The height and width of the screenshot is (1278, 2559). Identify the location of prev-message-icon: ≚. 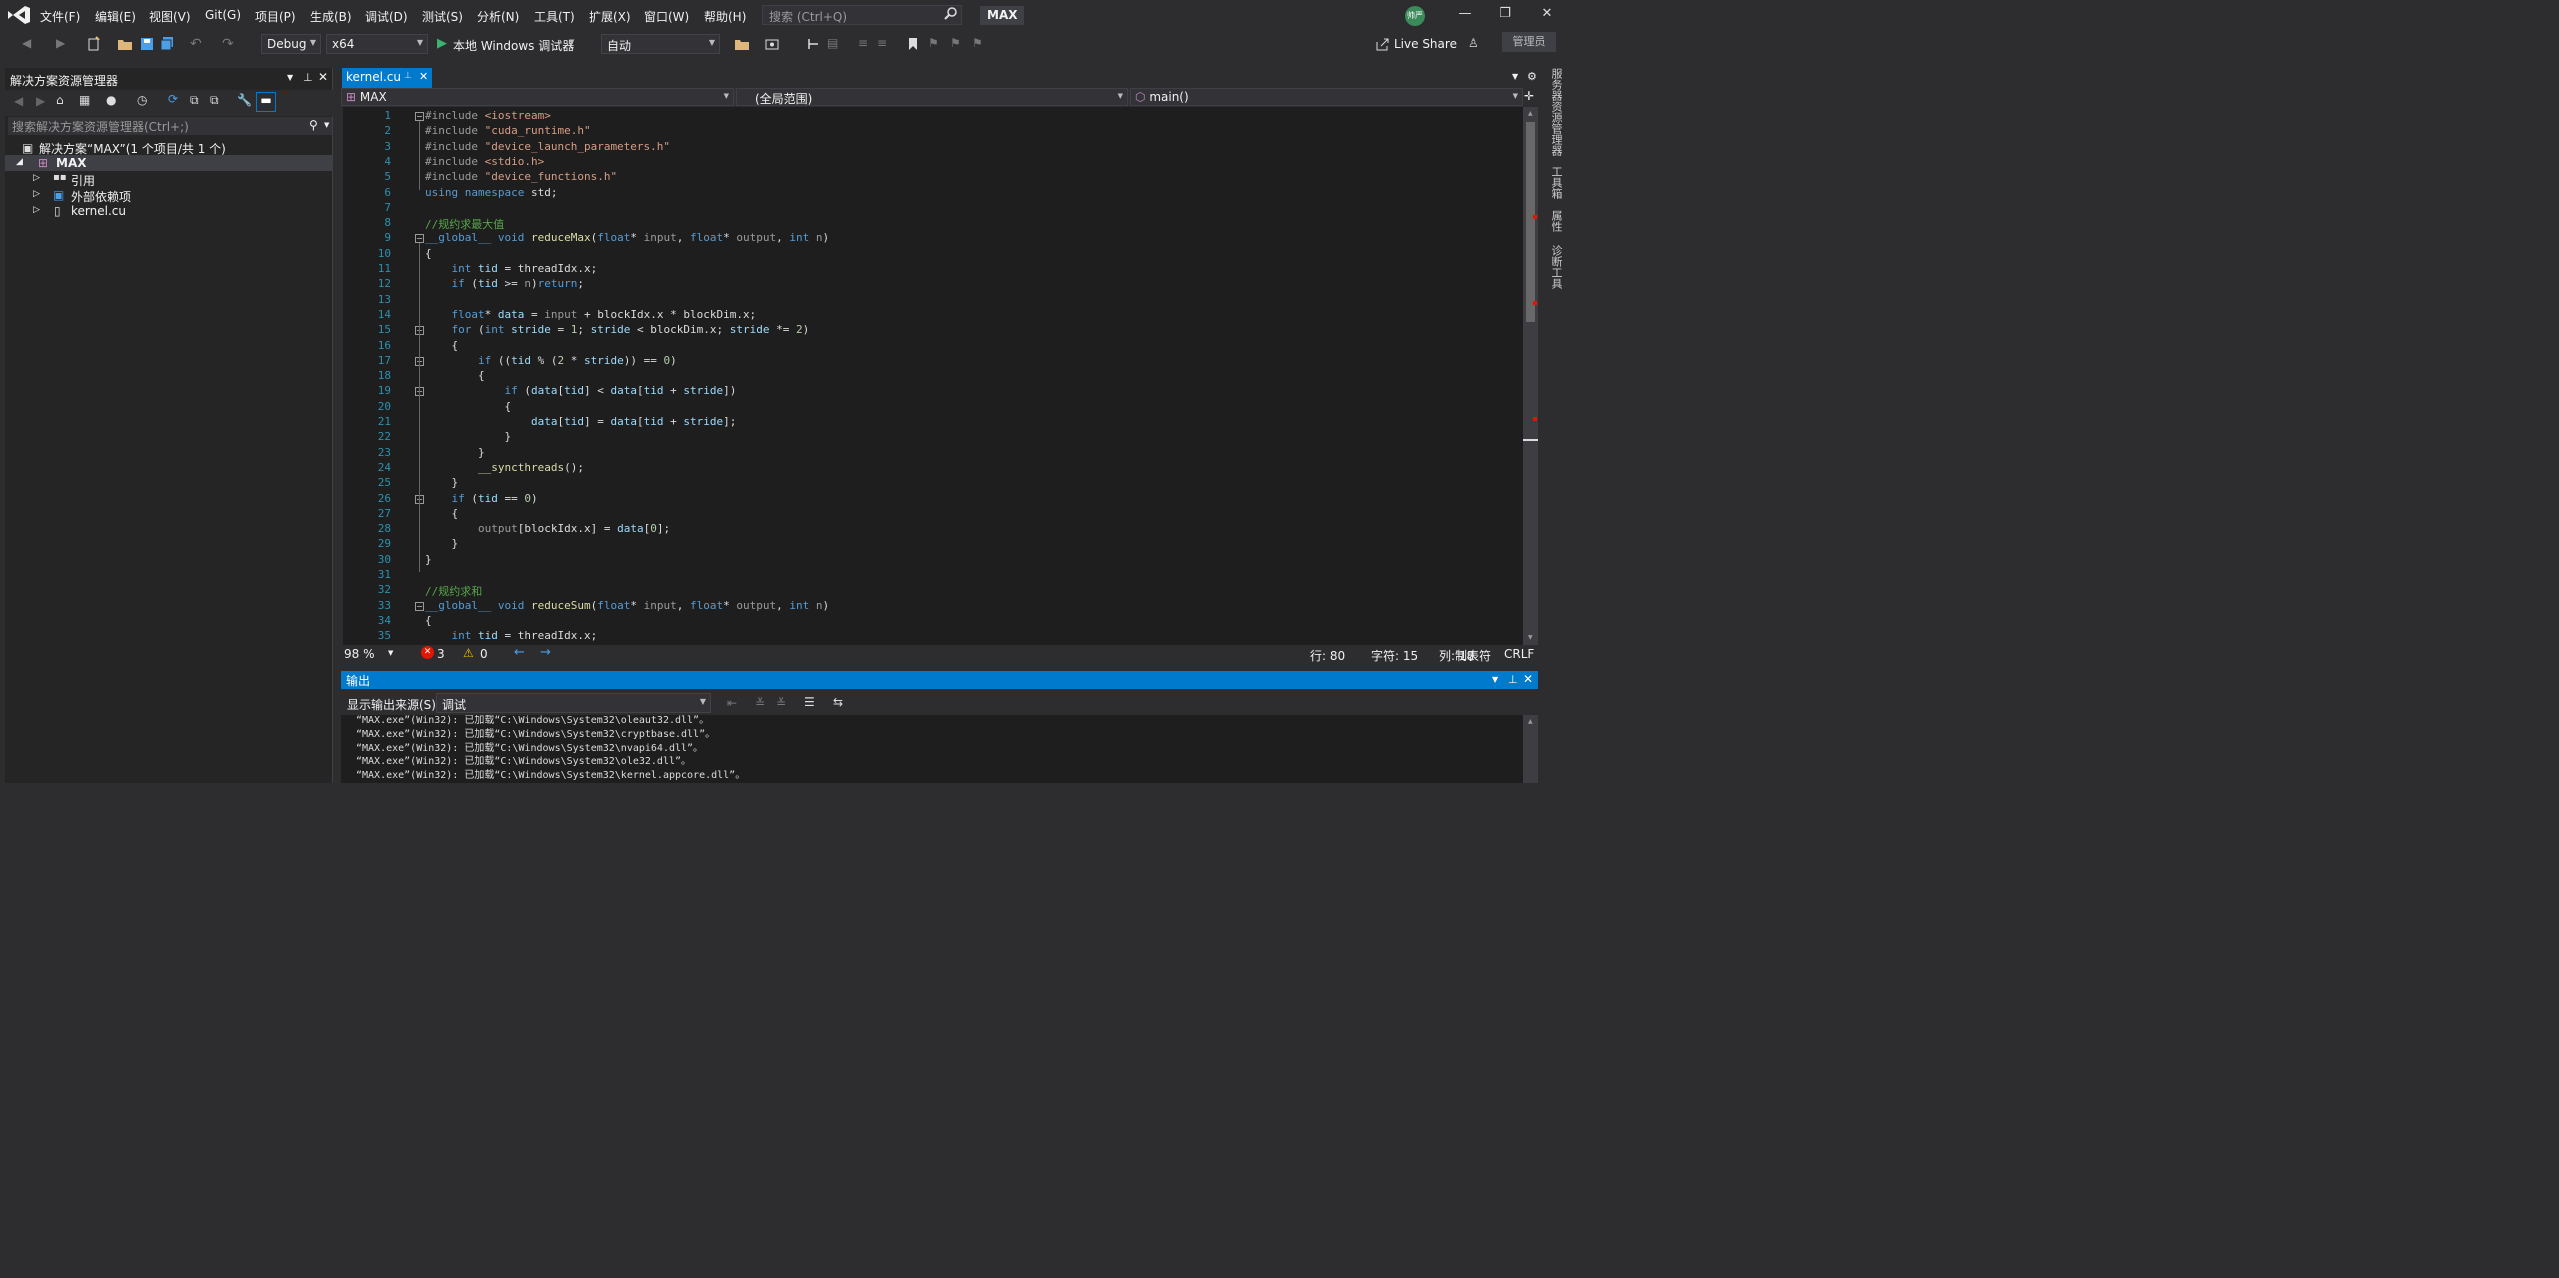
(760, 703).